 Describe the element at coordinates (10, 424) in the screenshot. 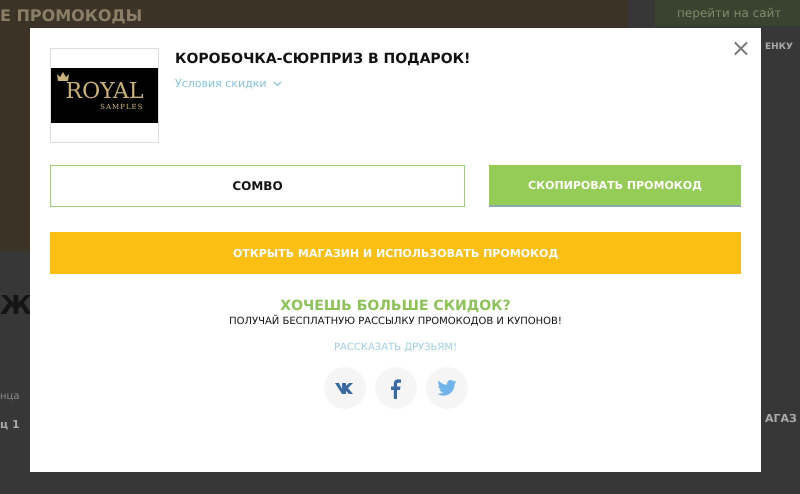

I see `bold-text: ц 1` at that location.